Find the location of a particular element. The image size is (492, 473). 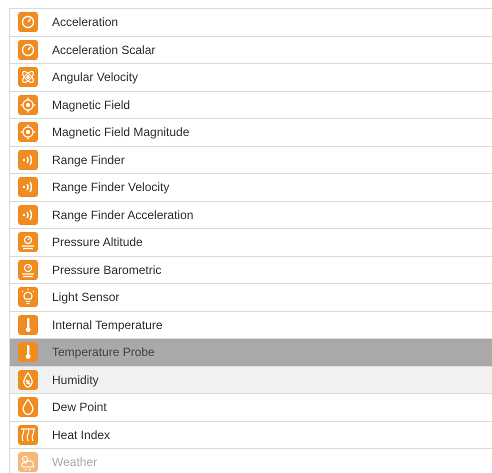

sensor-label: Range Finder Acceleration is located at coordinates (123, 215).